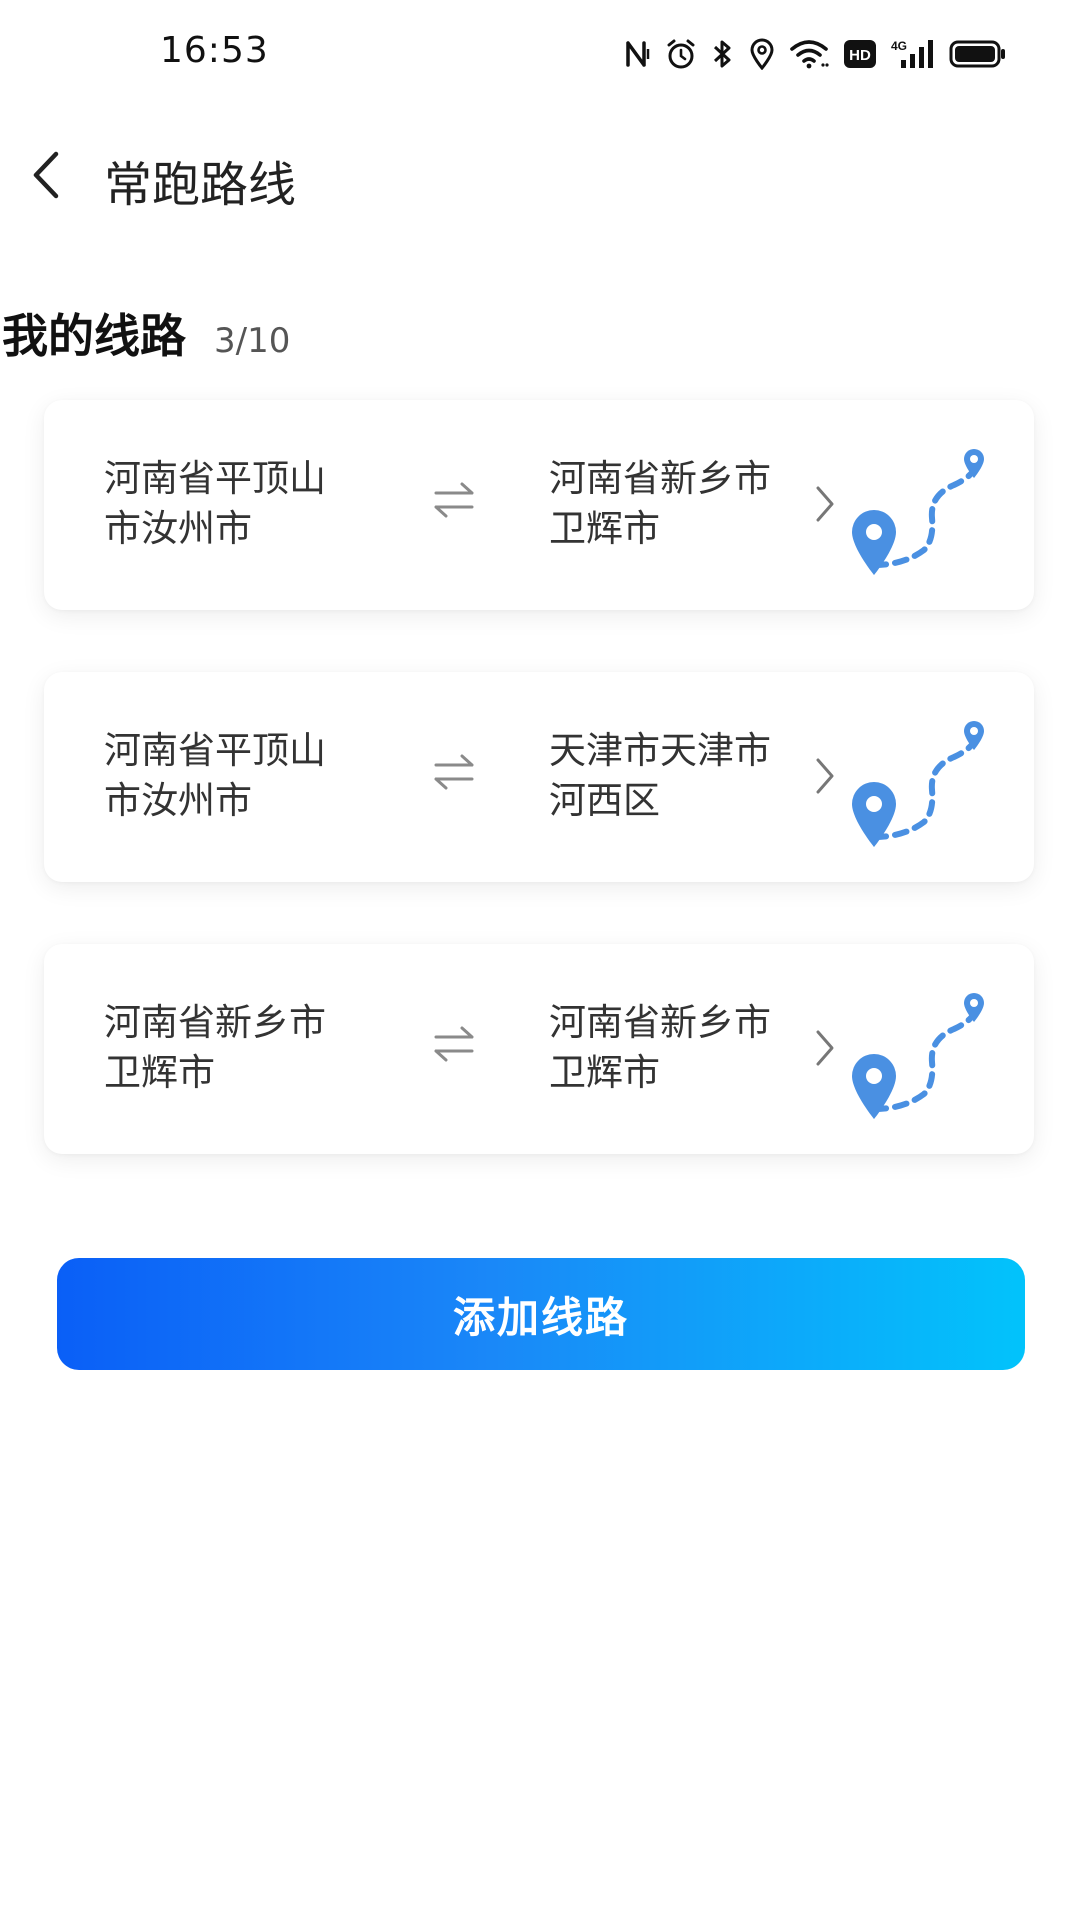 This screenshot has height=1917, width=1077. What do you see at coordinates (200, 185) in the screenshot?
I see `page-title: 常跑路线` at bounding box center [200, 185].